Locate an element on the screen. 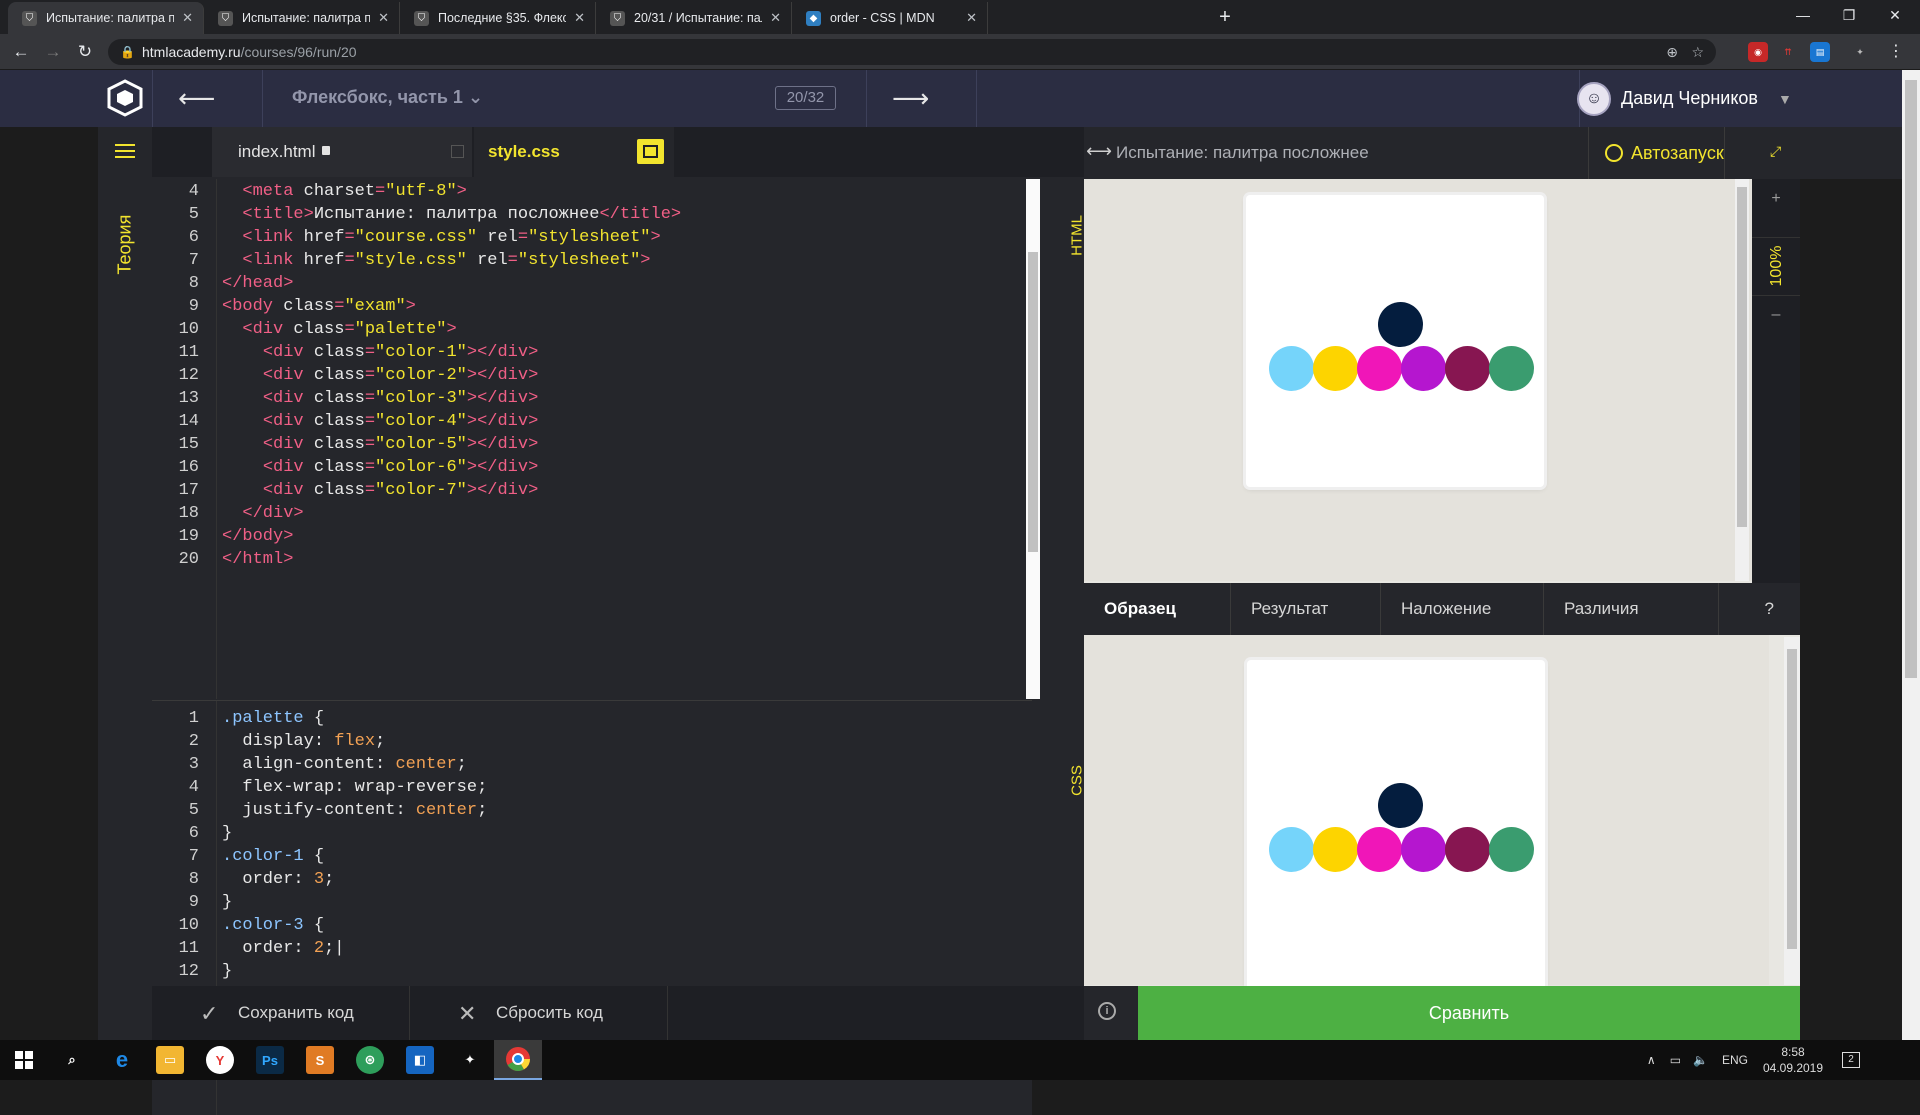 Image resolution: width=1920 pixels, height=1115 pixels. forward-icon: → is located at coordinates (53, 52).